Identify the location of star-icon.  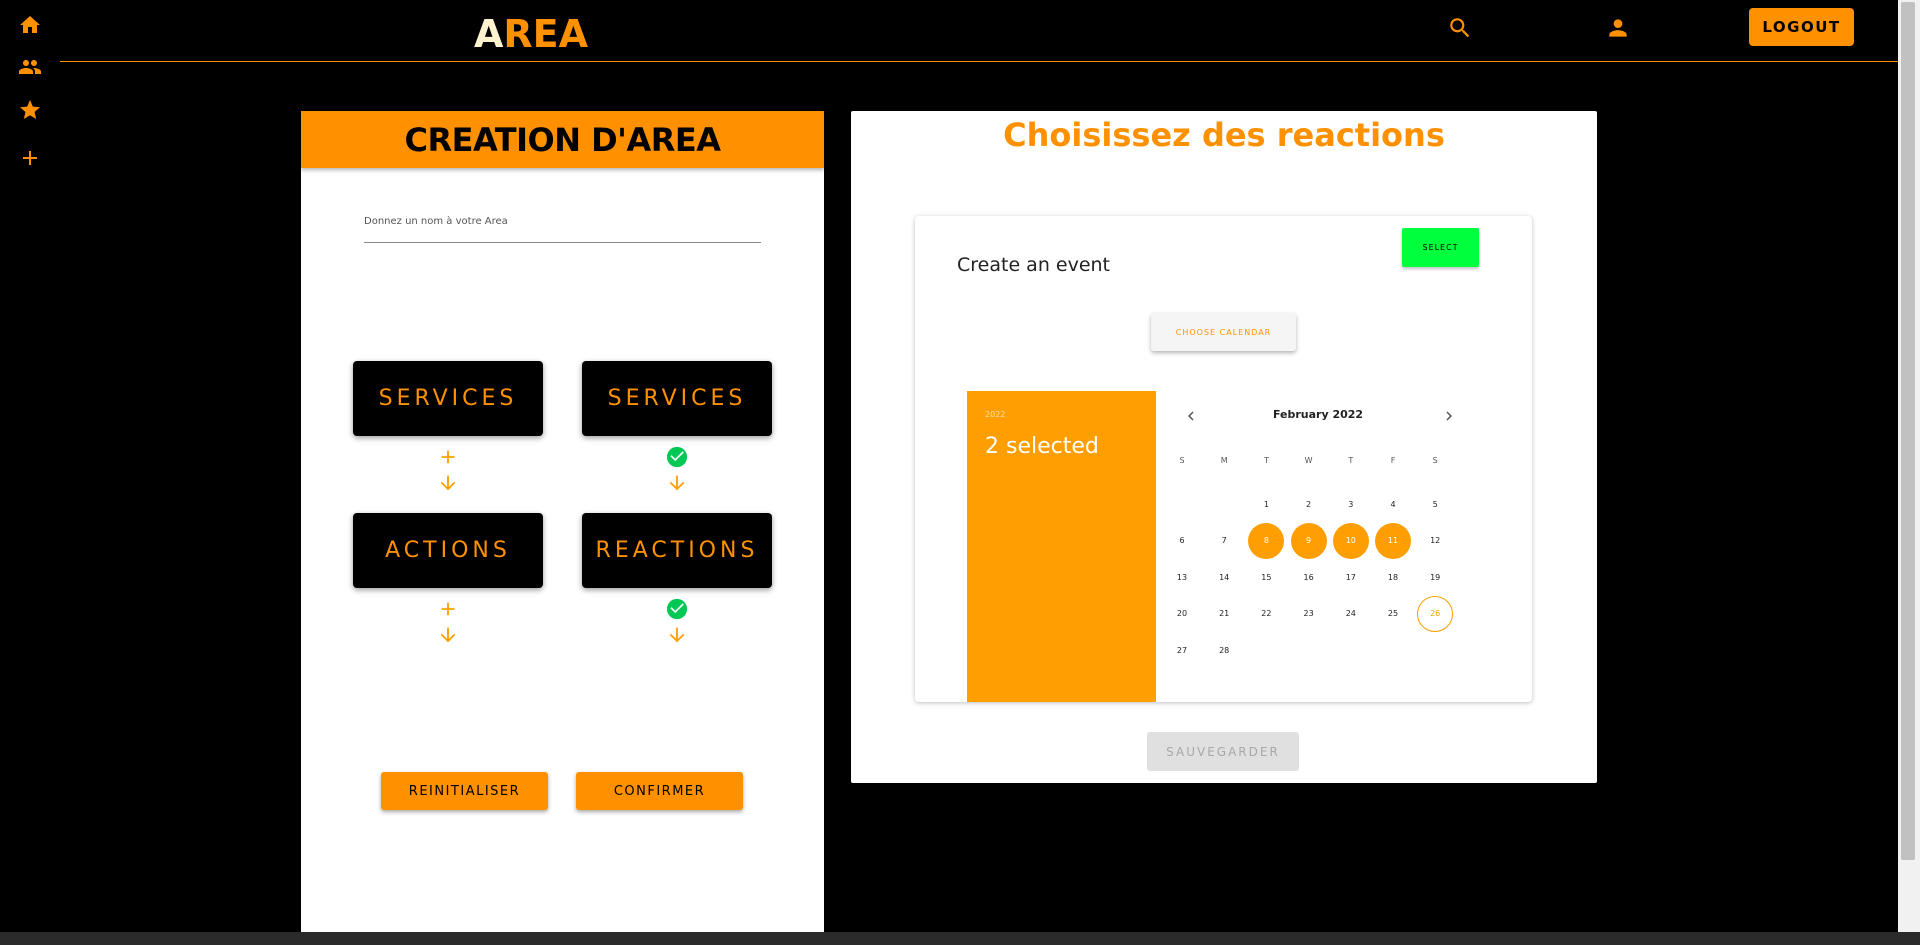
(30, 110).